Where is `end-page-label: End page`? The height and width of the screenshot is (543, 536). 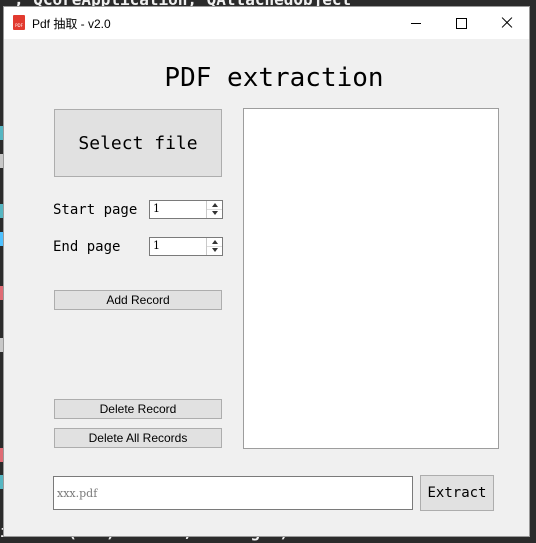
end-page-label: End page is located at coordinates (87, 247).